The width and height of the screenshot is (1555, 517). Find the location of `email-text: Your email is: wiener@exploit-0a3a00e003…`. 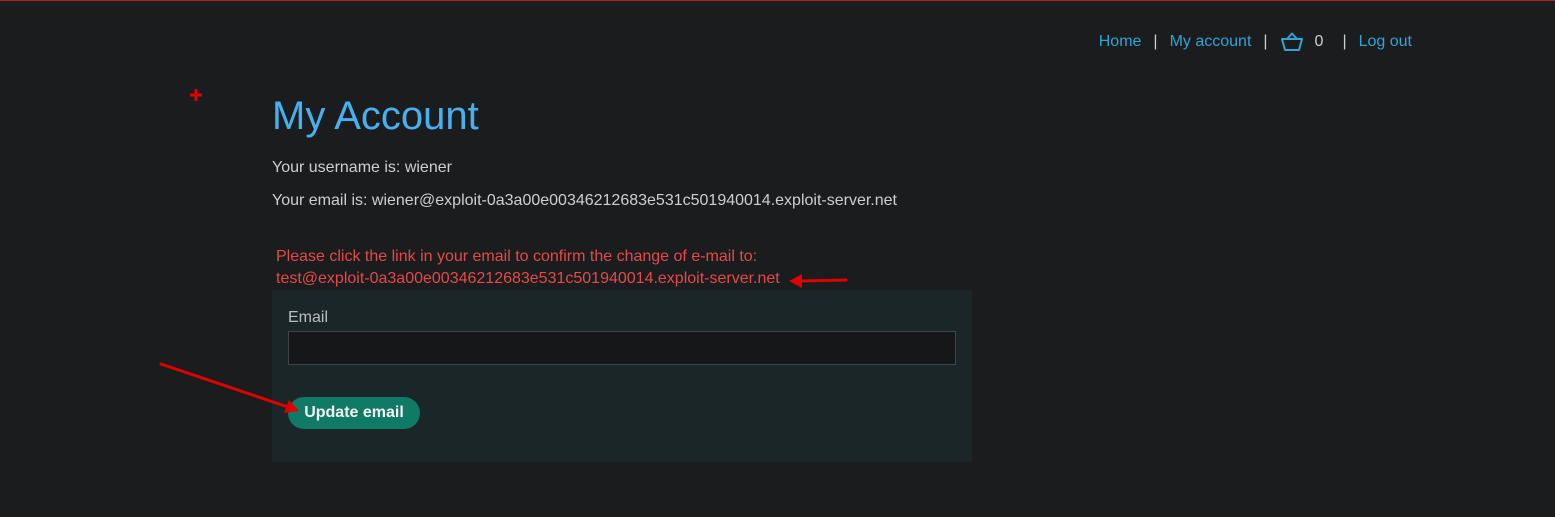

email-text: Your email is: wiener@exploit-0a3a00e003… is located at coordinates (584, 200).